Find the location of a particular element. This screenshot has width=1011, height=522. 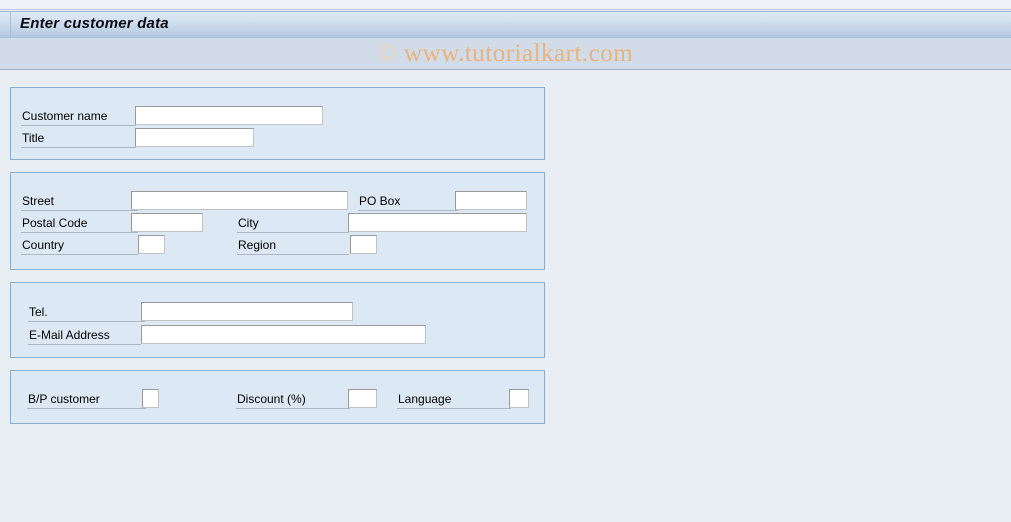

copyright-symbol: © is located at coordinates (387, 53).